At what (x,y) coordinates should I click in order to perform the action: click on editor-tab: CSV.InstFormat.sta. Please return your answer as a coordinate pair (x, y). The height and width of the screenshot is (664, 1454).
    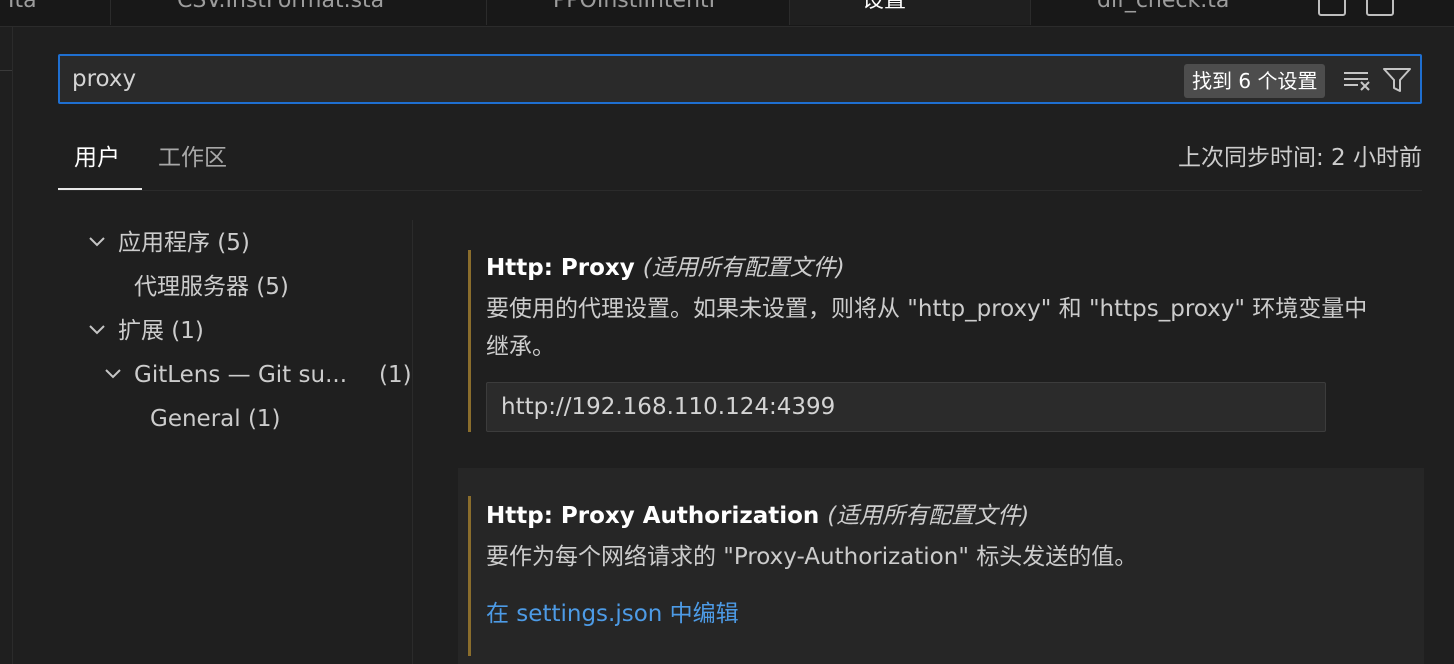
    Looking at the image, I should click on (299, 12).